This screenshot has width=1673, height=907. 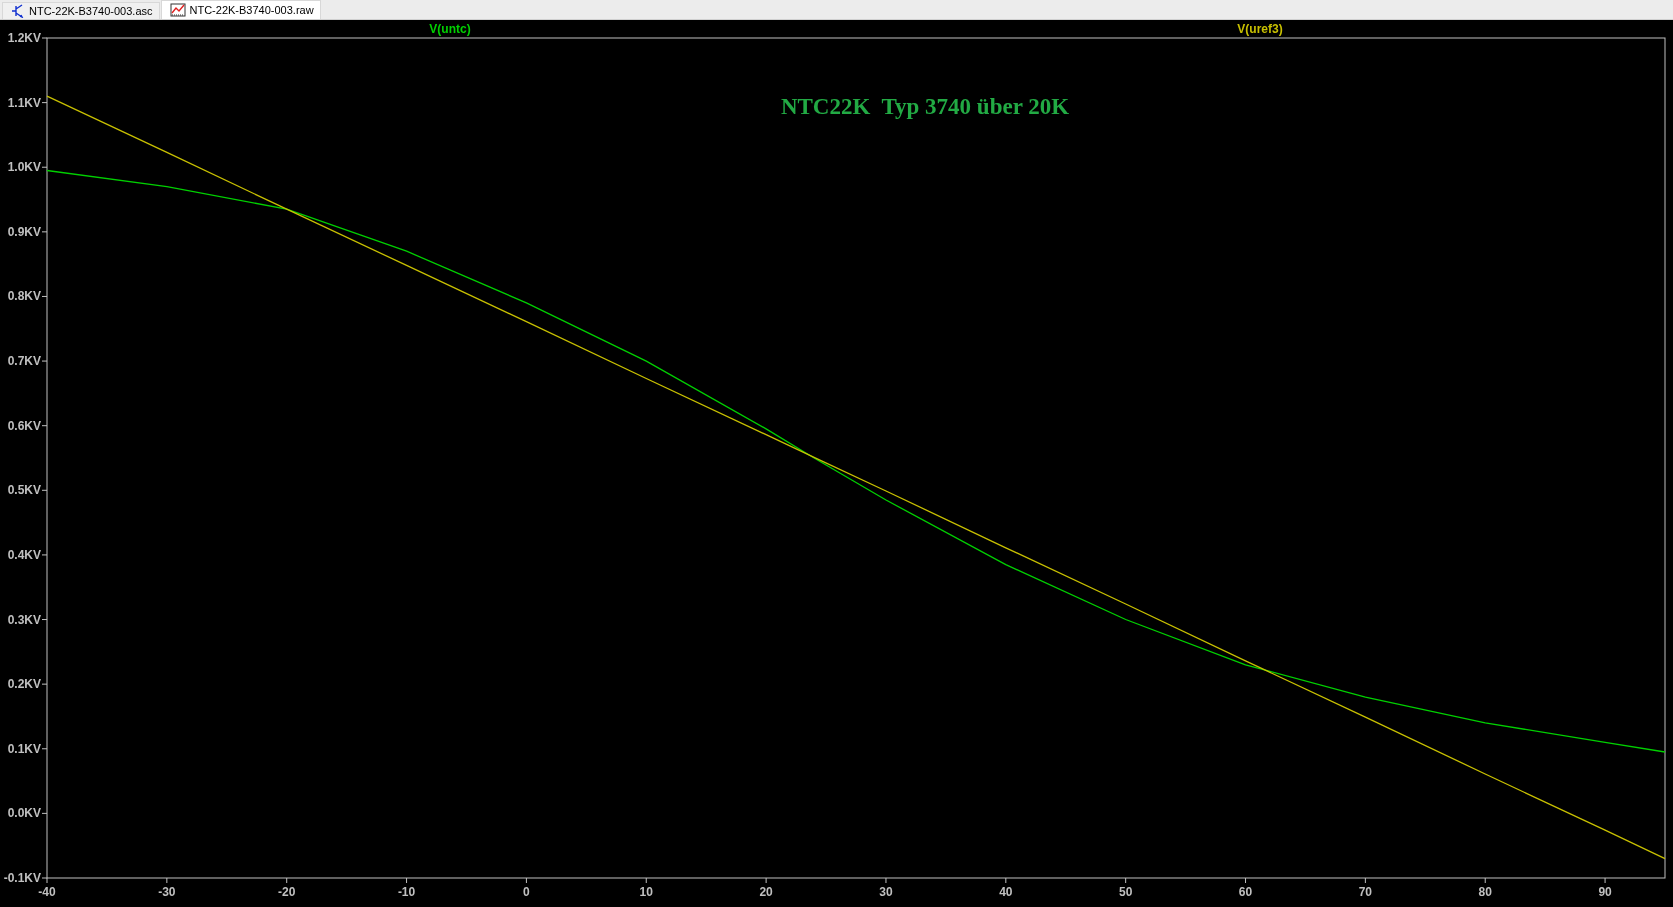 What do you see at coordinates (24, 684) in the screenshot?
I see `y-tick-label: 0.2KV` at bounding box center [24, 684].